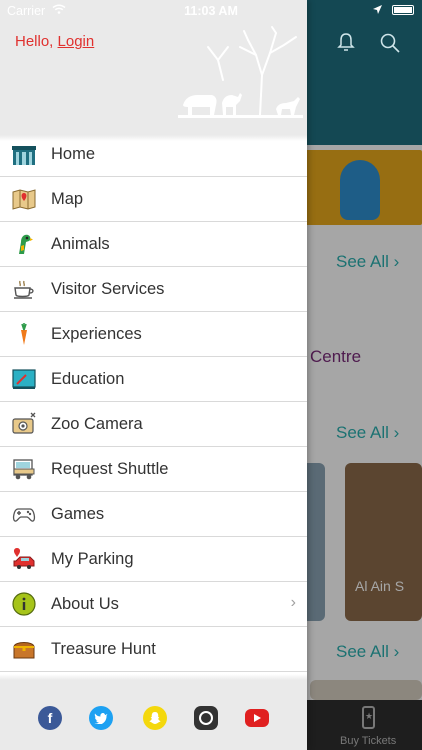  I want to click on coffee-cup-icon, so click(24, 289).